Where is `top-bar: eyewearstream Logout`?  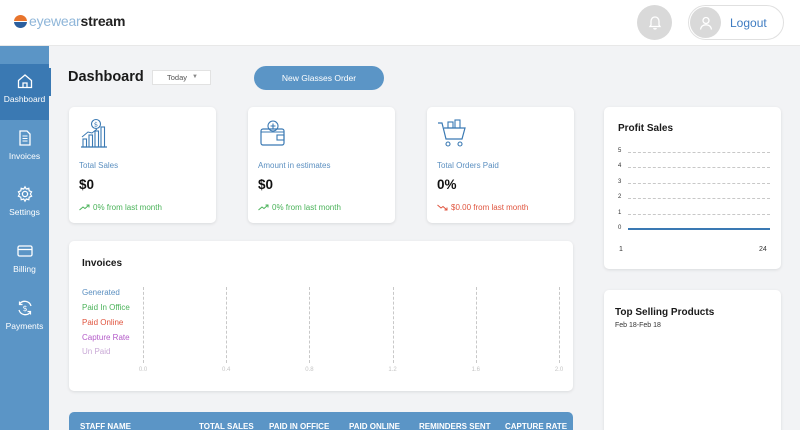
top-bar: eyewearstream Logout is located at coordinates (400, 23).